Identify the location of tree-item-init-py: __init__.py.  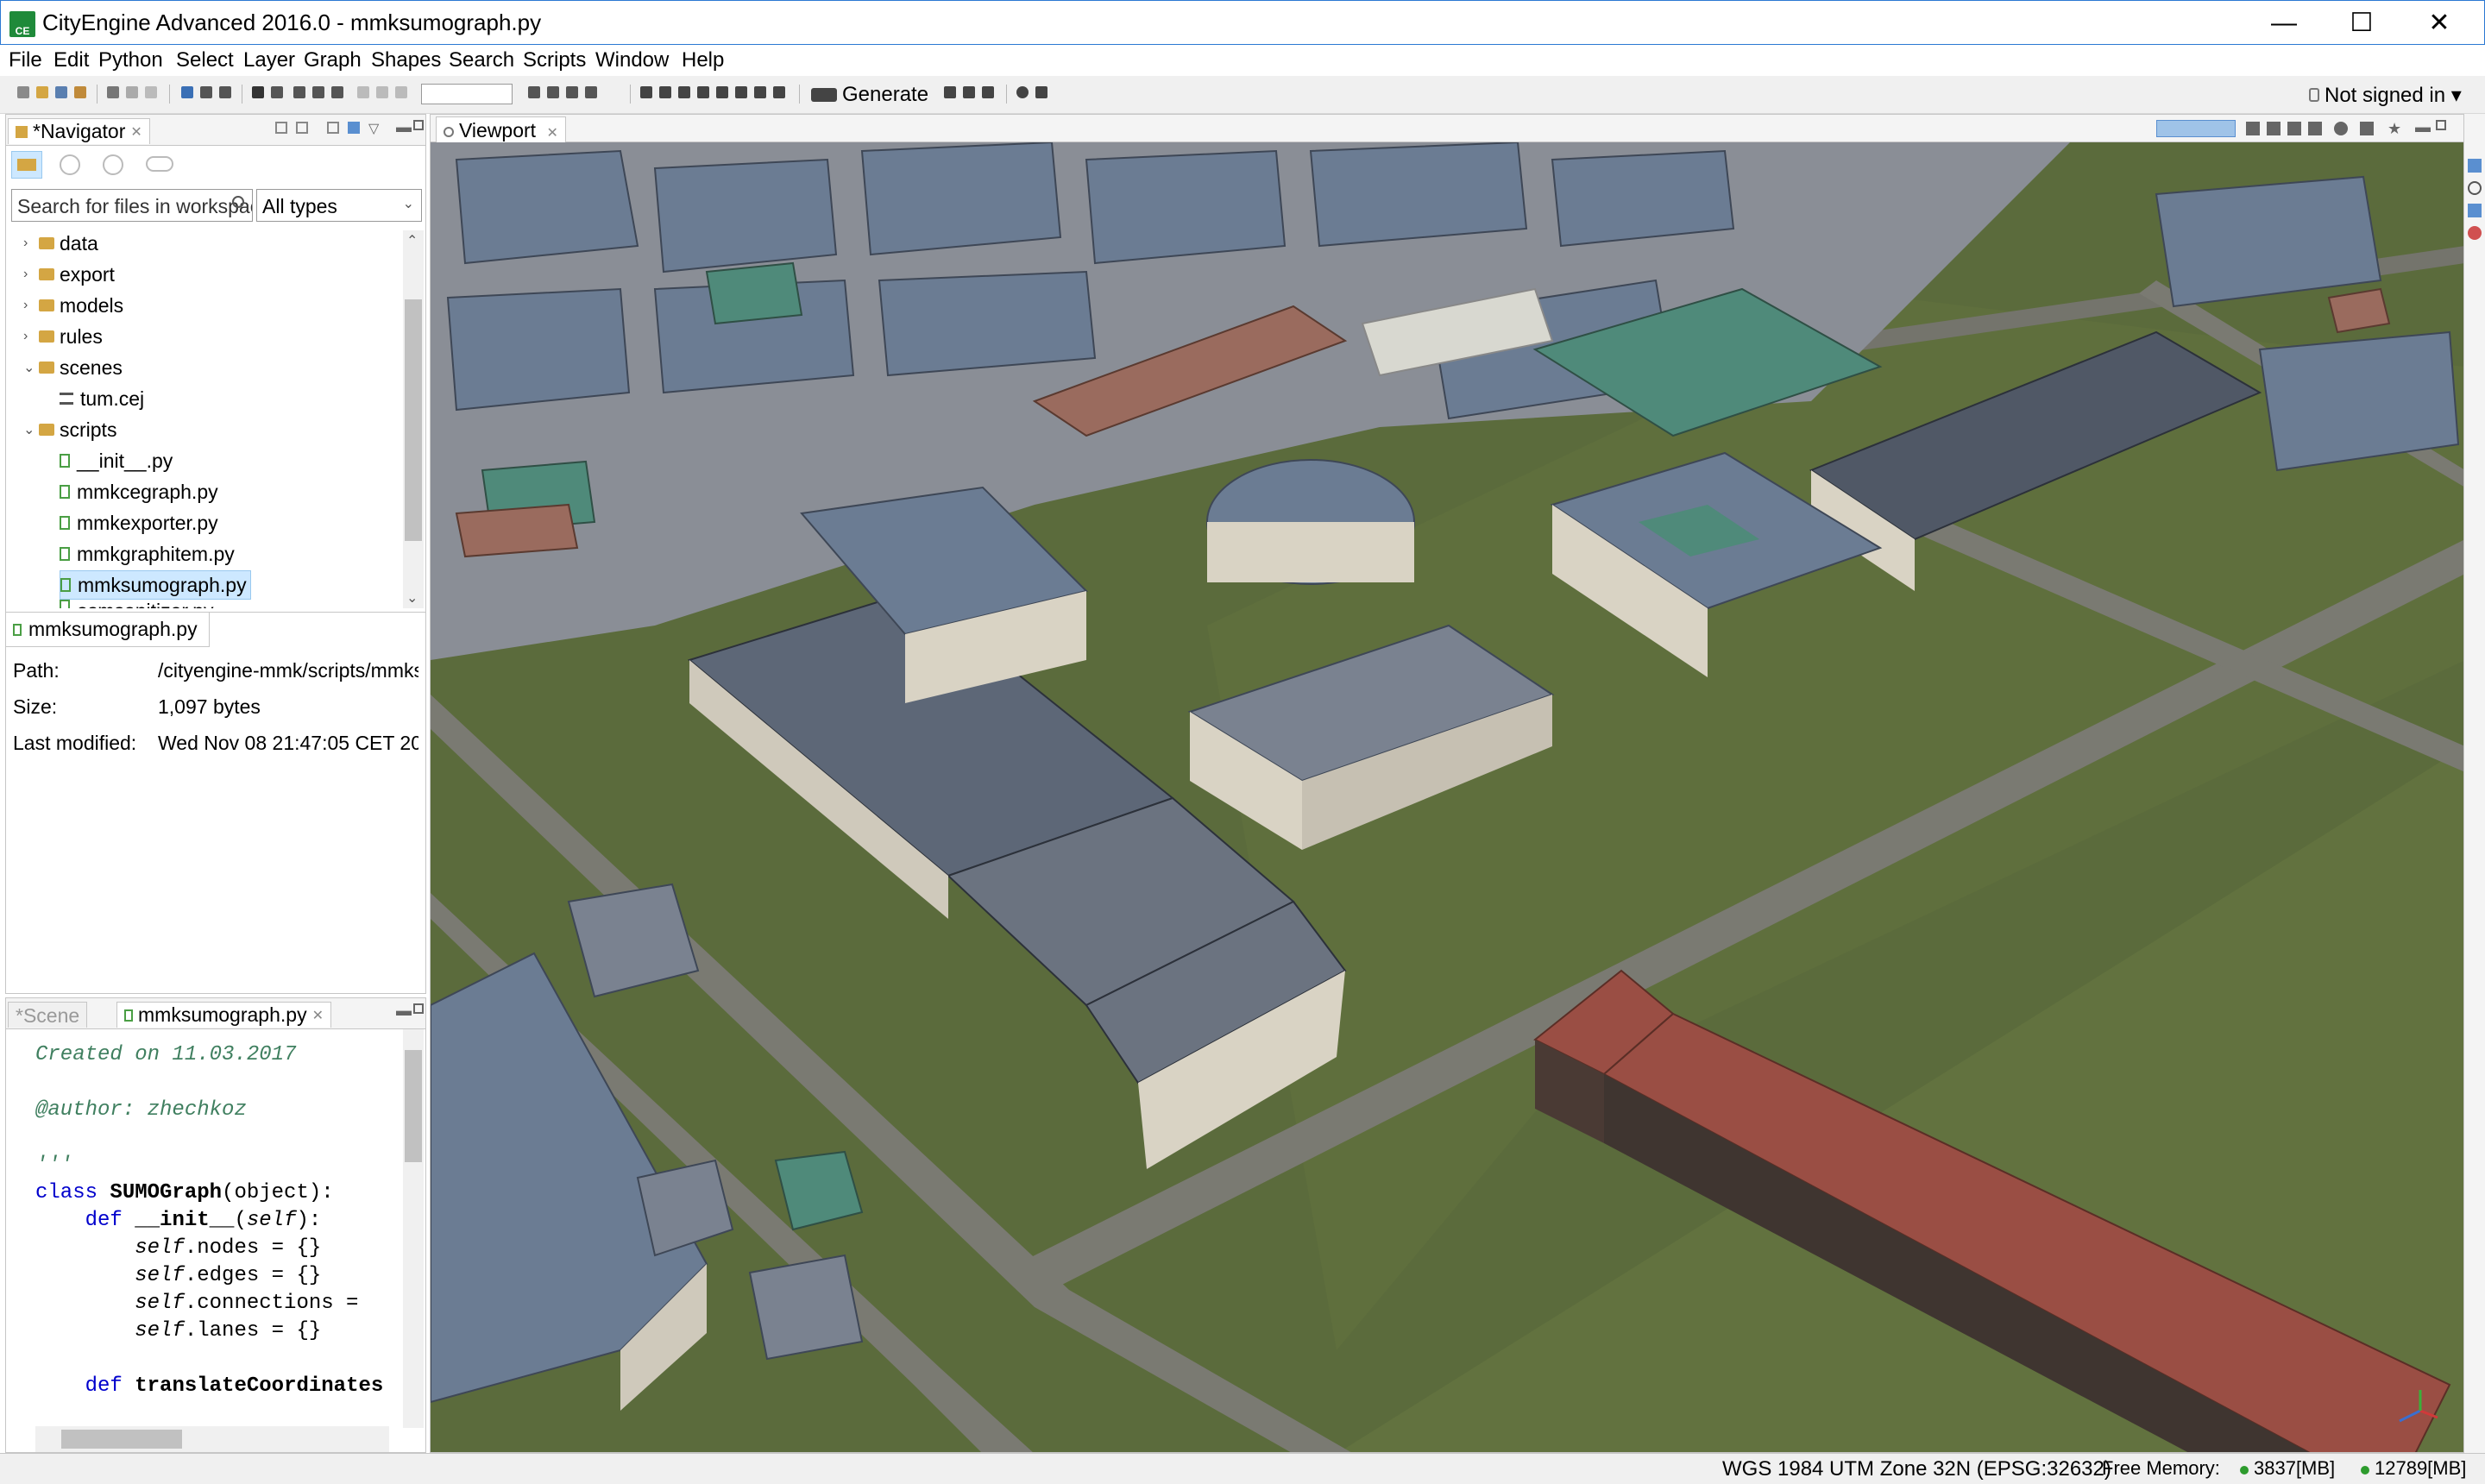
(116, 460).